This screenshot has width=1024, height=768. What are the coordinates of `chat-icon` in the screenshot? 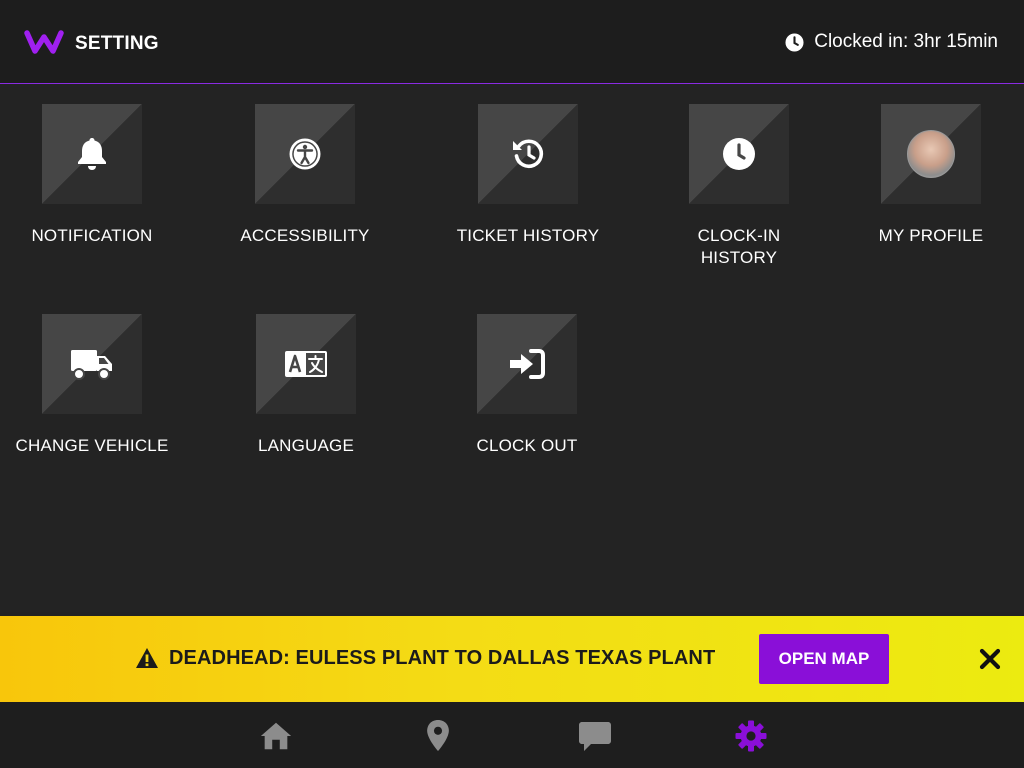 It's located at (595, 736).